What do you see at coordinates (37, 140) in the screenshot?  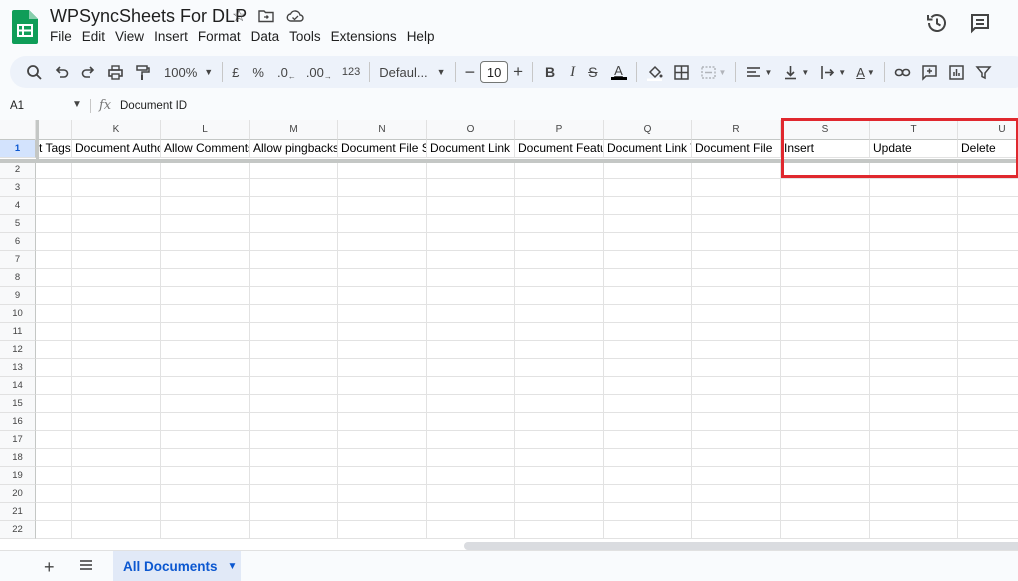 I see `frozen-column-divider` at bounding box center [37, 140].